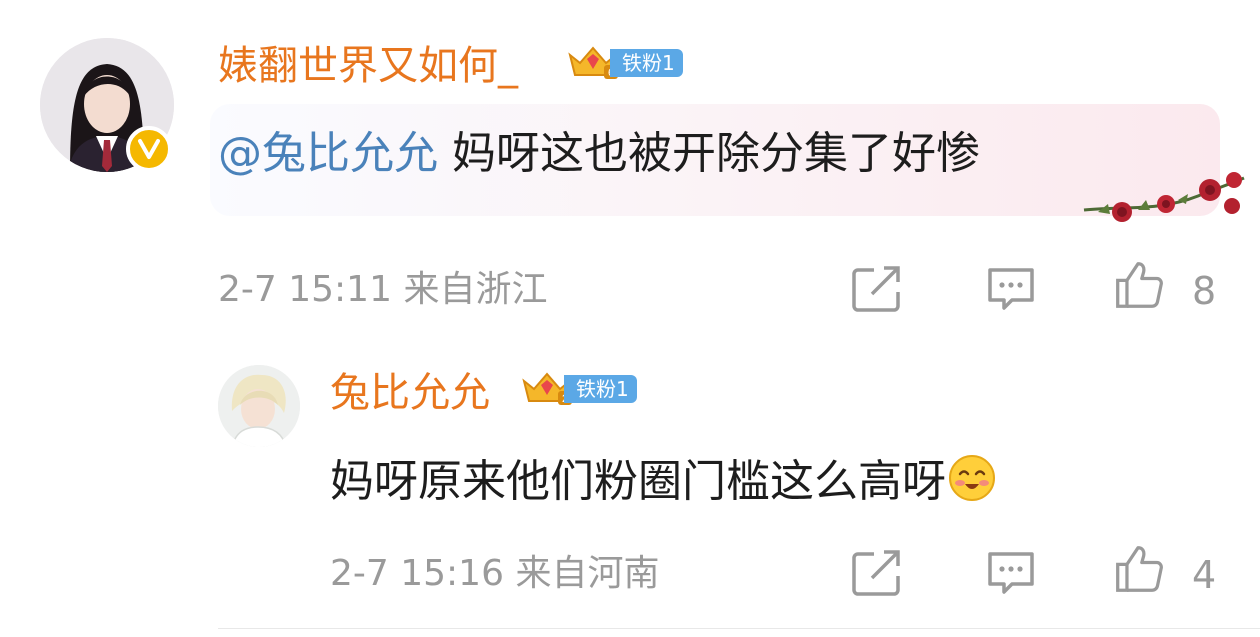  I want to click on timestamp: 2-7 15:16, so click(417, 573).